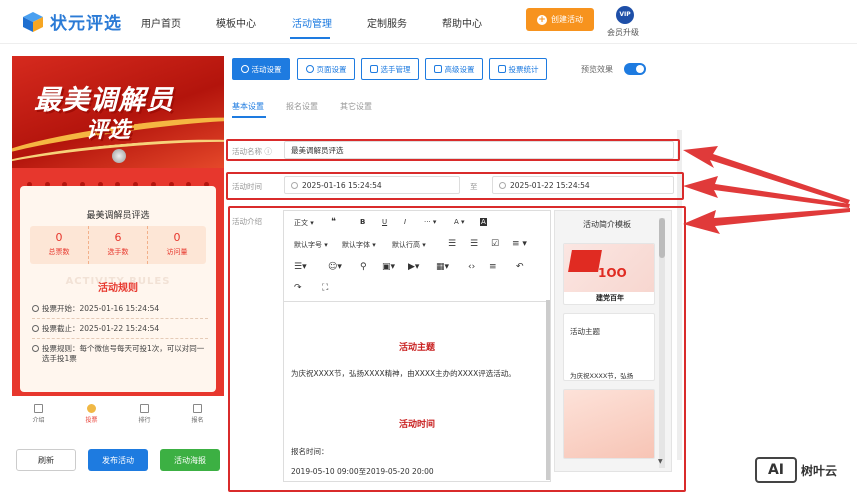 The image size is (857, 500). What do you see at coordinates (33, 22) in the screenshot?
I see `cube-logo-icon` at bounding box center [33, 22].